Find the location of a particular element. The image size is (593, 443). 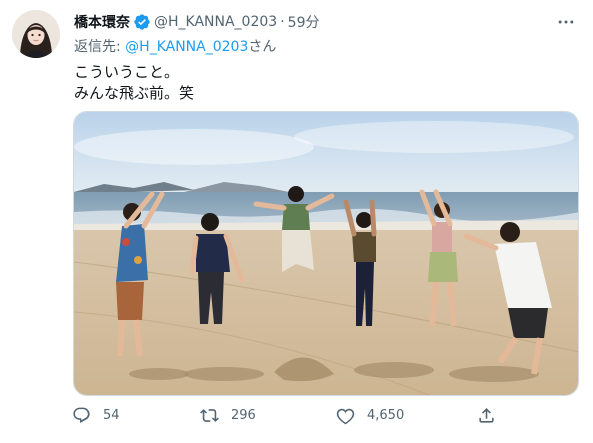

tweet-text: こういうこと。 みんな飛ぶ前。笑 is located at coordinates (134, 83).